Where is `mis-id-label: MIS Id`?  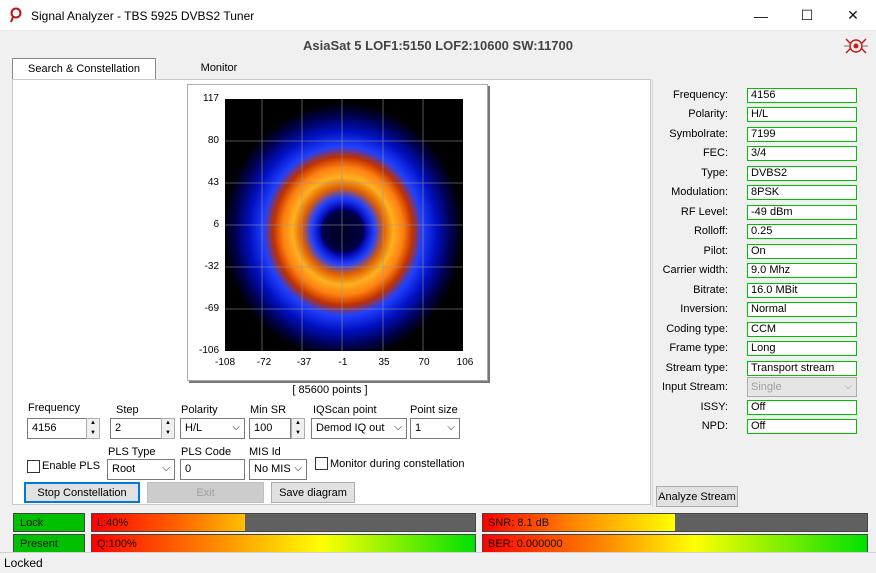 mis-id-label: MIS Id is located at coordinates (265, 452).